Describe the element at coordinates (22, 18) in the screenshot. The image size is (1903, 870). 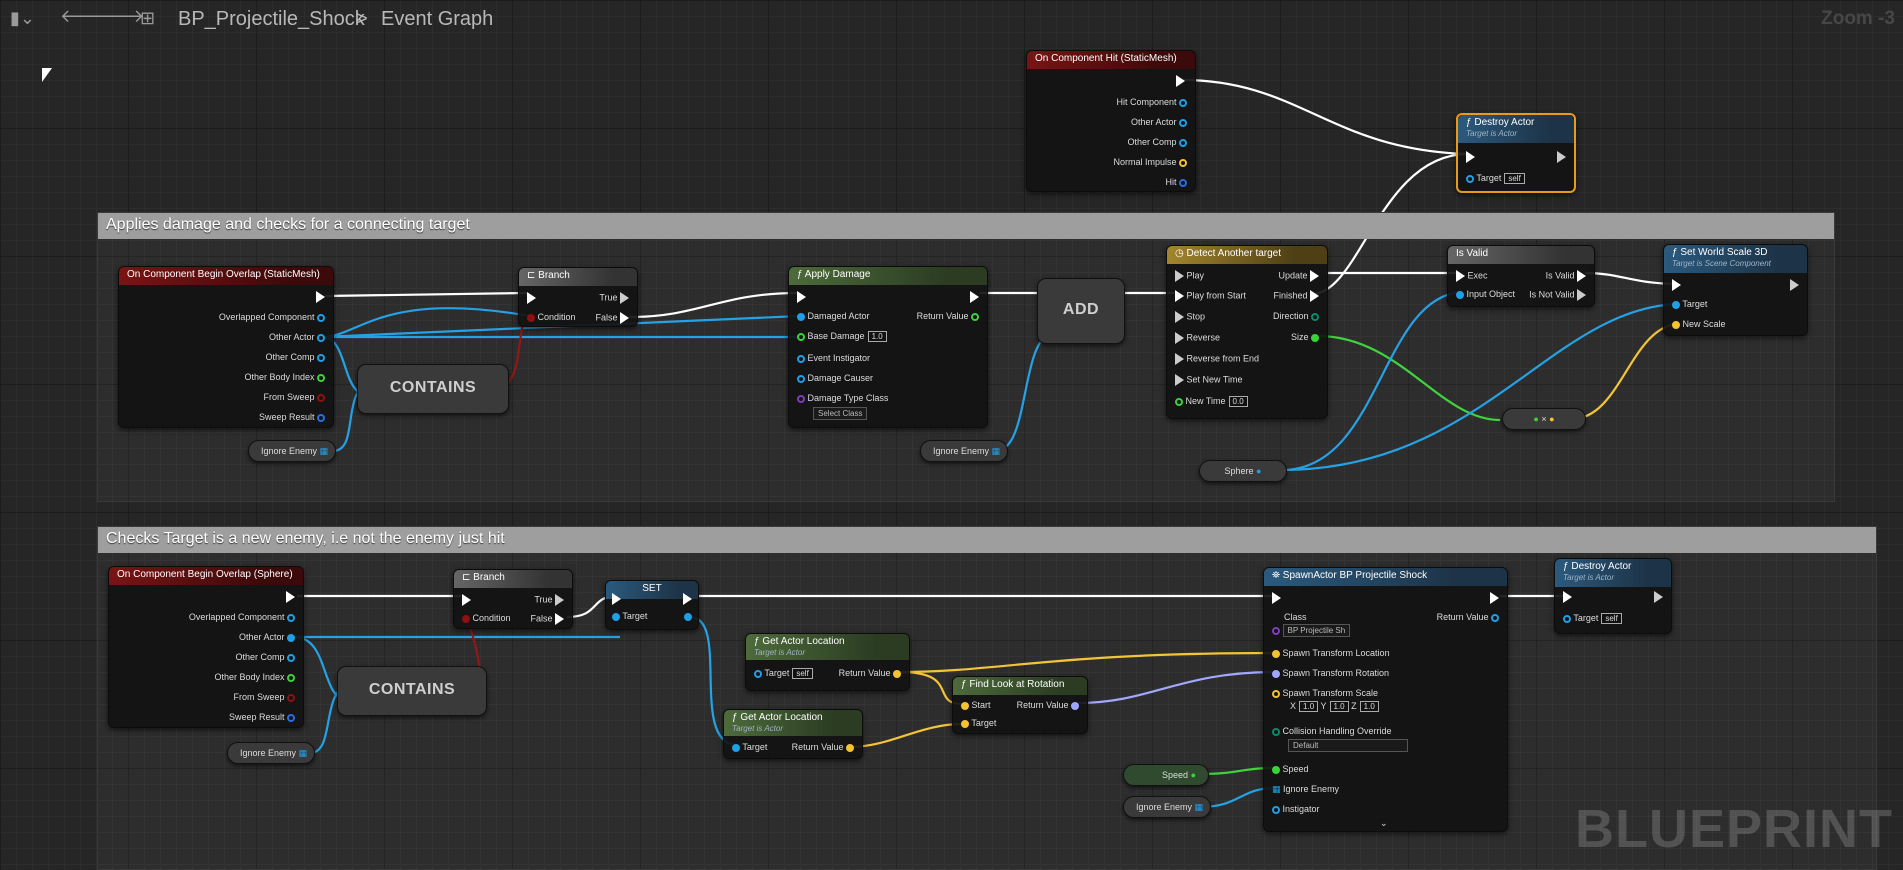
I see `bookmark-icon: ▮⌄` at that location.